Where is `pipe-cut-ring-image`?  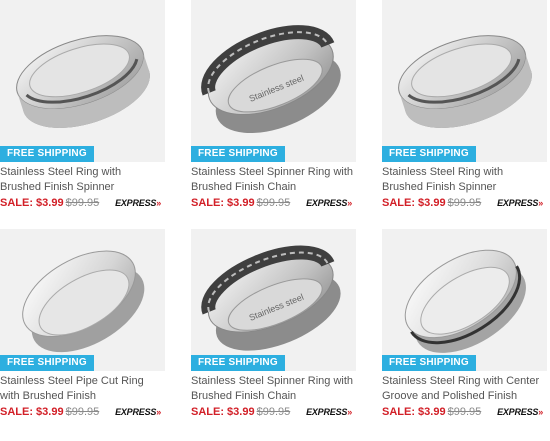 pipe-cut-ring-image is located at coordinates (83, 301).